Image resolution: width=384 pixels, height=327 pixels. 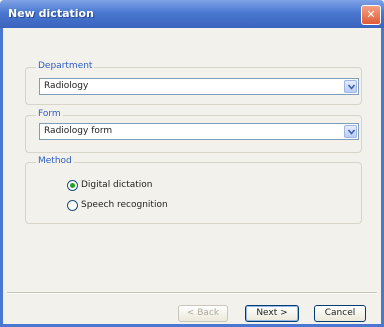 I want to click on separator, so click(x=192, y=293).